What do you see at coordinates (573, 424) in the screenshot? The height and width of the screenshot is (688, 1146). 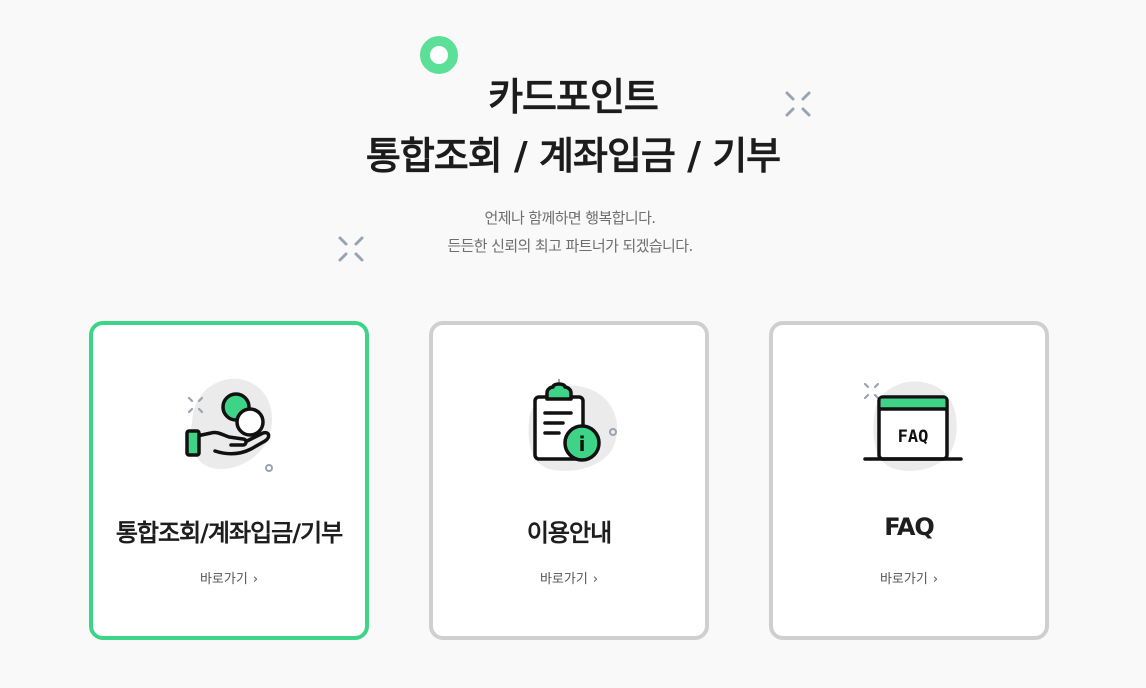 I see `clipboard-info-icon: i` at bounding box center [573, 424].